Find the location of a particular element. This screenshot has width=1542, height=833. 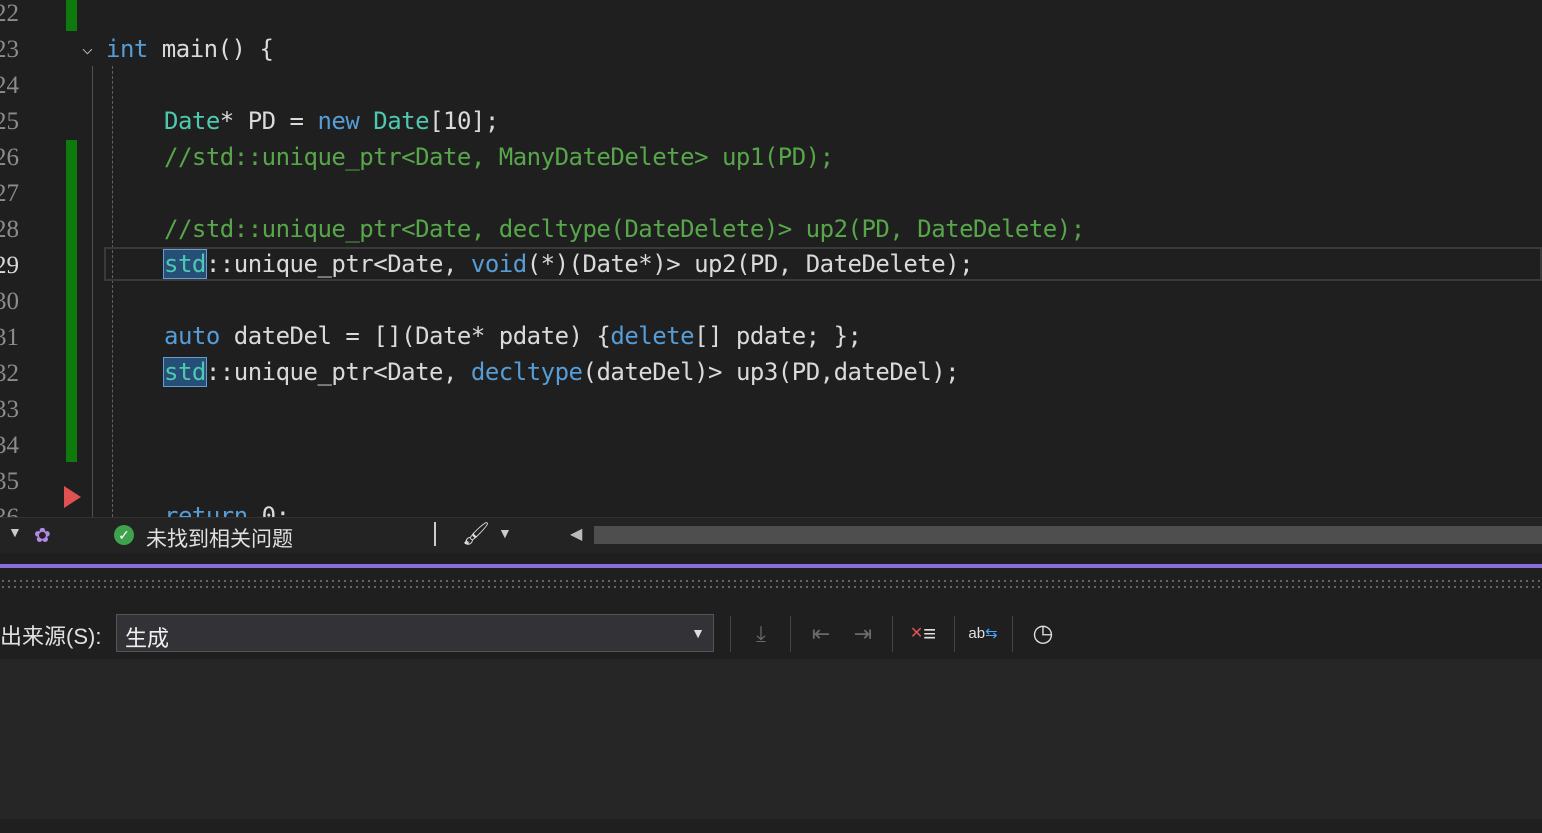

word-wrap-icon: ab⇆ is located at coordinates (983, 634).